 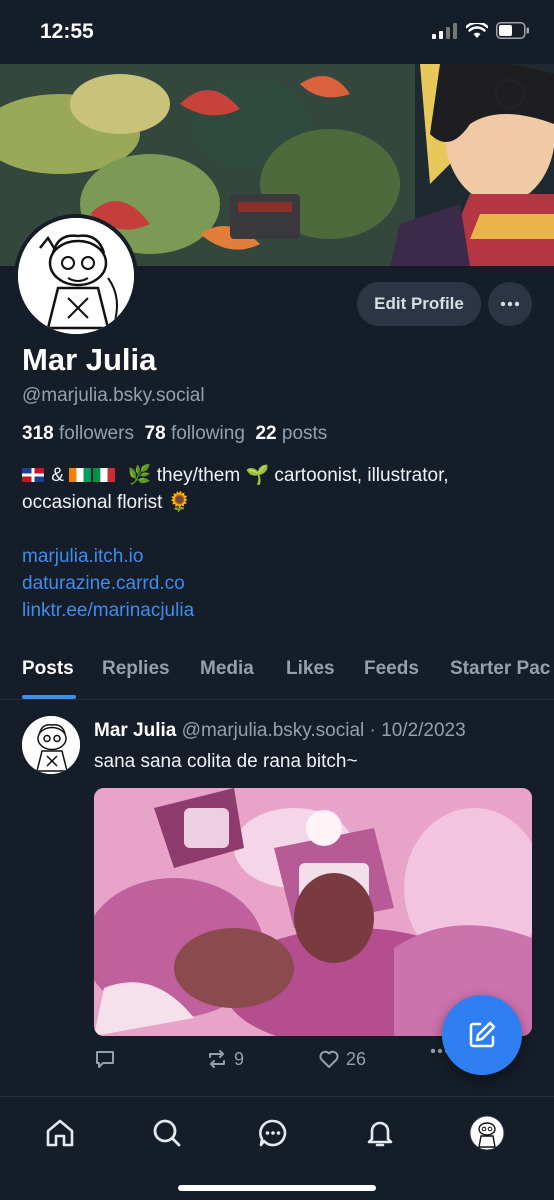 What do you see at coordinates (104, 475) in the screenshot?
I see `italy-flag-icon` at bounding box center [104, 475].